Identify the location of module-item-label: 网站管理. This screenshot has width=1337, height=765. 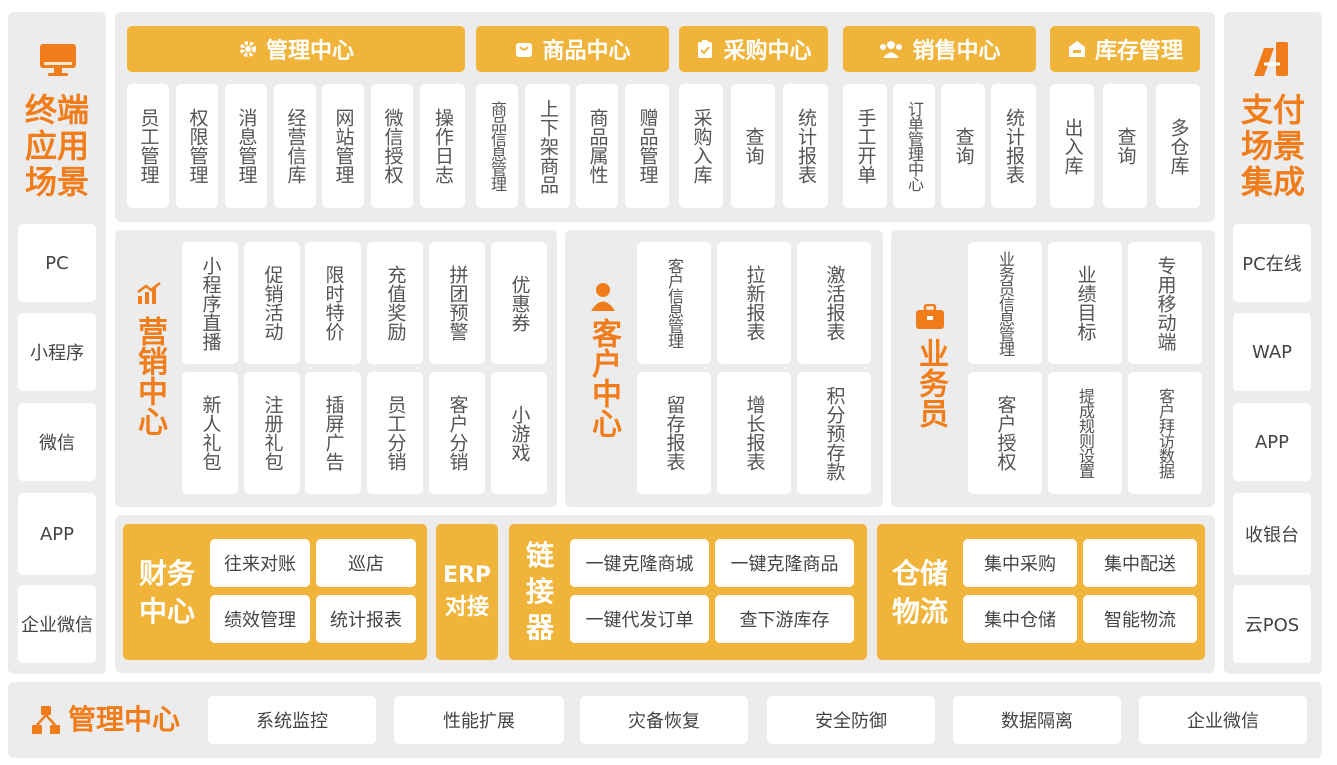
(343, 146).